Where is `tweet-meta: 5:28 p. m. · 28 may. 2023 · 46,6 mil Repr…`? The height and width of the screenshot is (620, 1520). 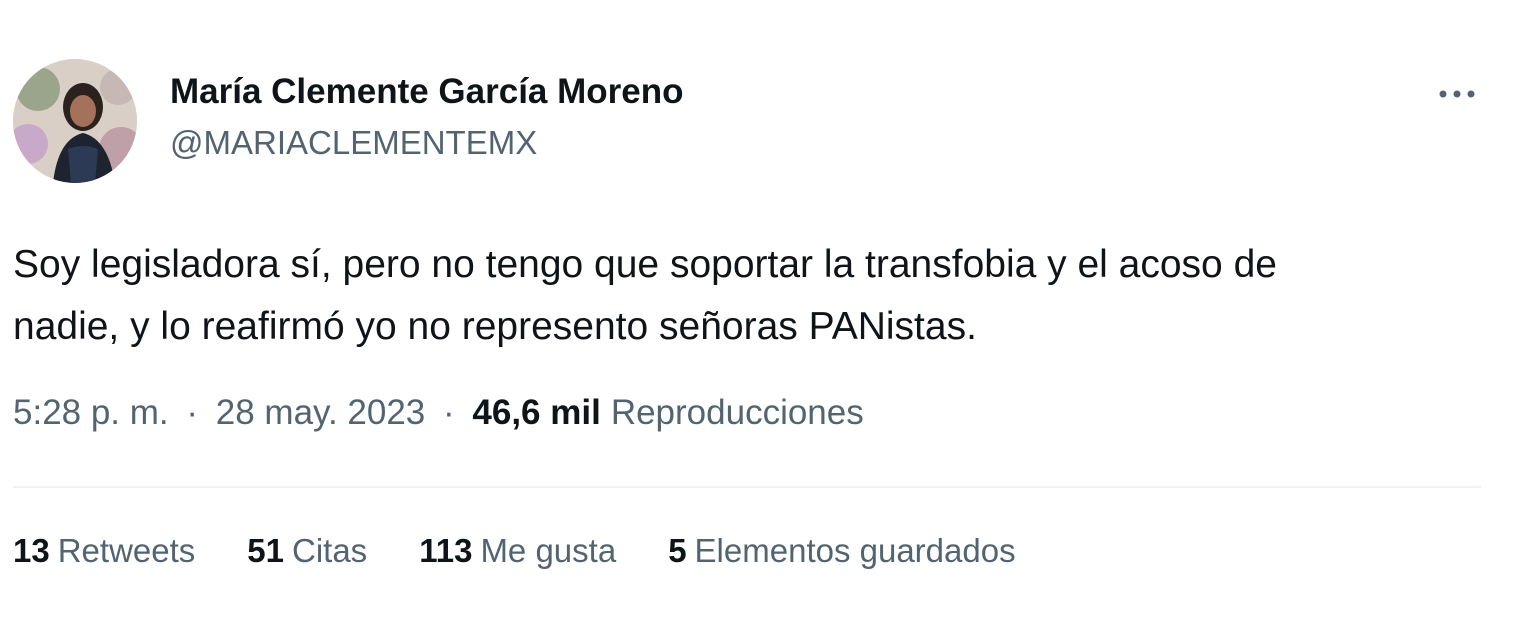
tweet-meta: 5:28 p. m. · 28 may. 2023 · 46,6 mil Repr… is located at coordinates (438, 413).